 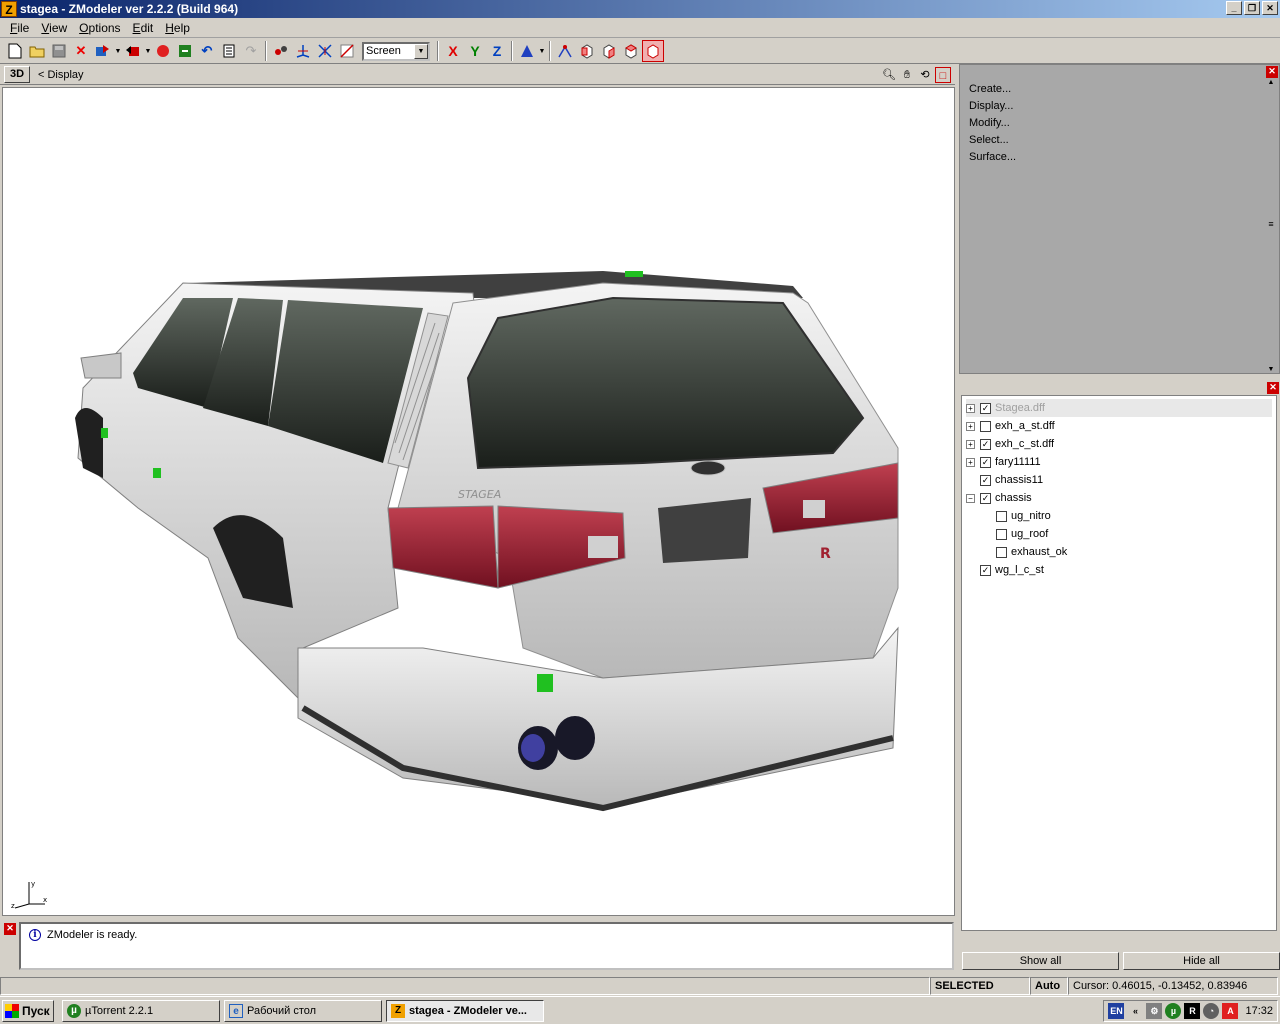 What do you see at coordinates (609, 51) in the screenshot?
I see `cube-side-icon` at bounding box center [609, 51].